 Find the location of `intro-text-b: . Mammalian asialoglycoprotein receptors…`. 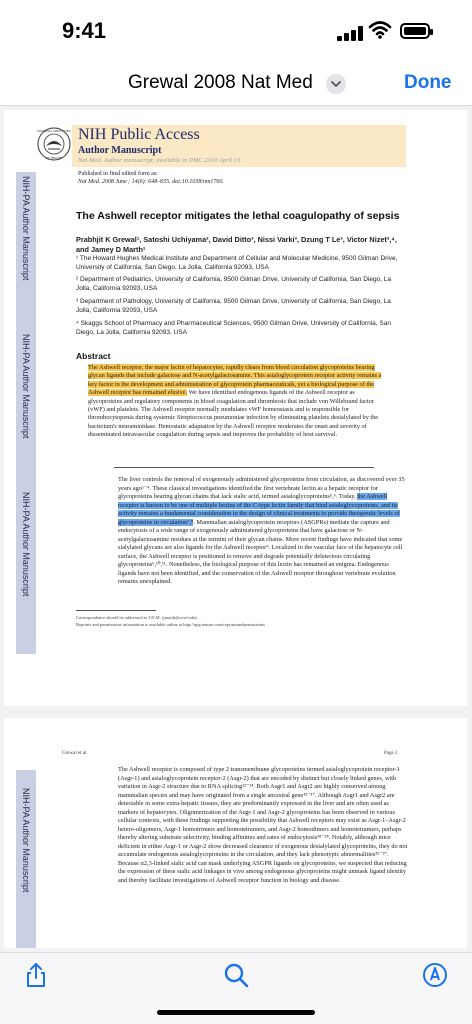

intro-text-b: . Mammalian asialoglycoprotein receptors… is located at coordinates (260, 552).